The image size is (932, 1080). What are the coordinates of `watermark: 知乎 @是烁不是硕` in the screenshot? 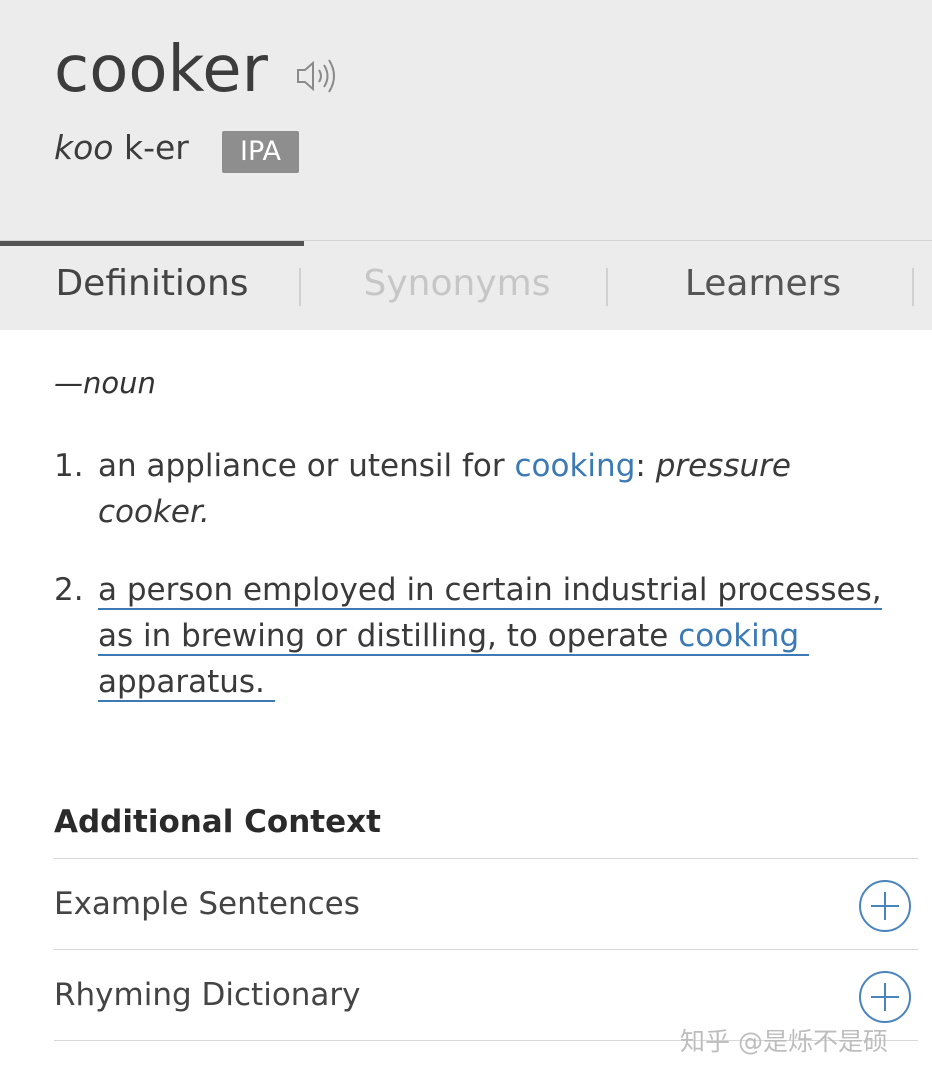 It's located at (784, 1041).